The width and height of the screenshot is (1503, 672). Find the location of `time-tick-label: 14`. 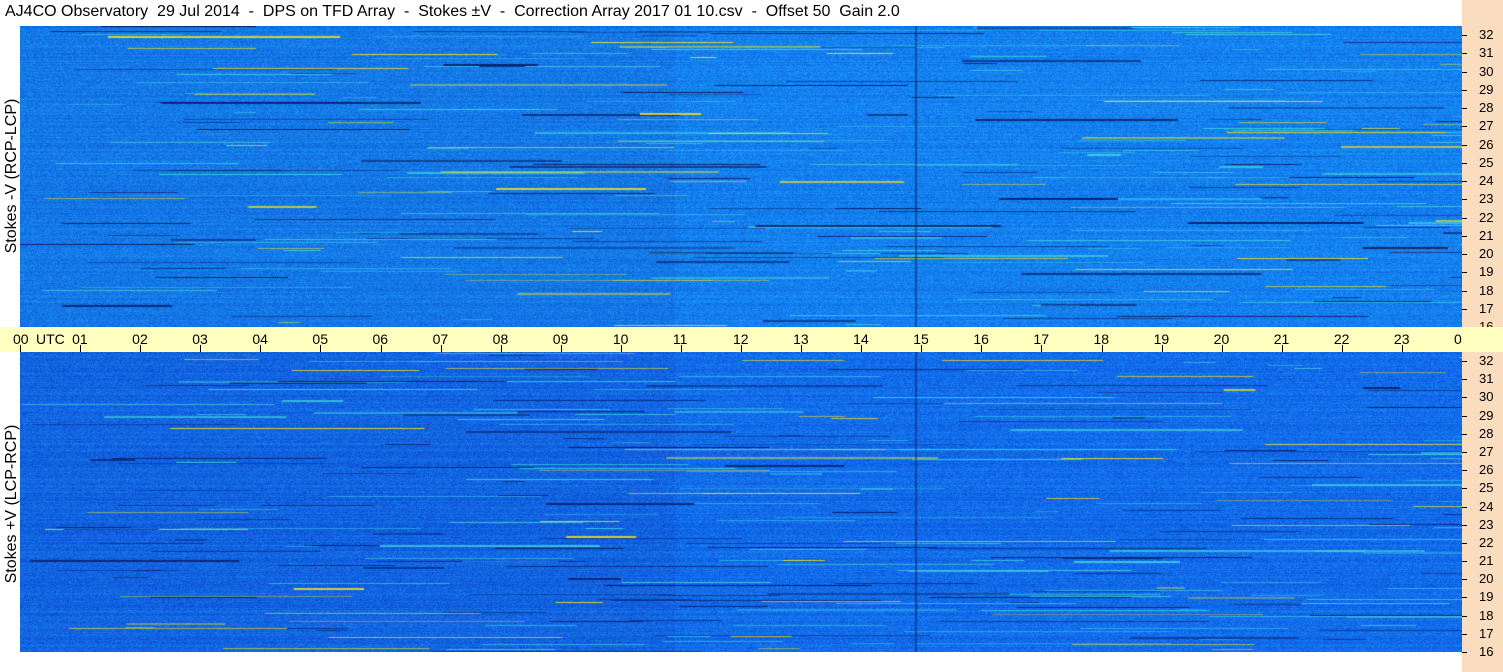

time-tick-label: 14 is located at coordinates (861, 339).